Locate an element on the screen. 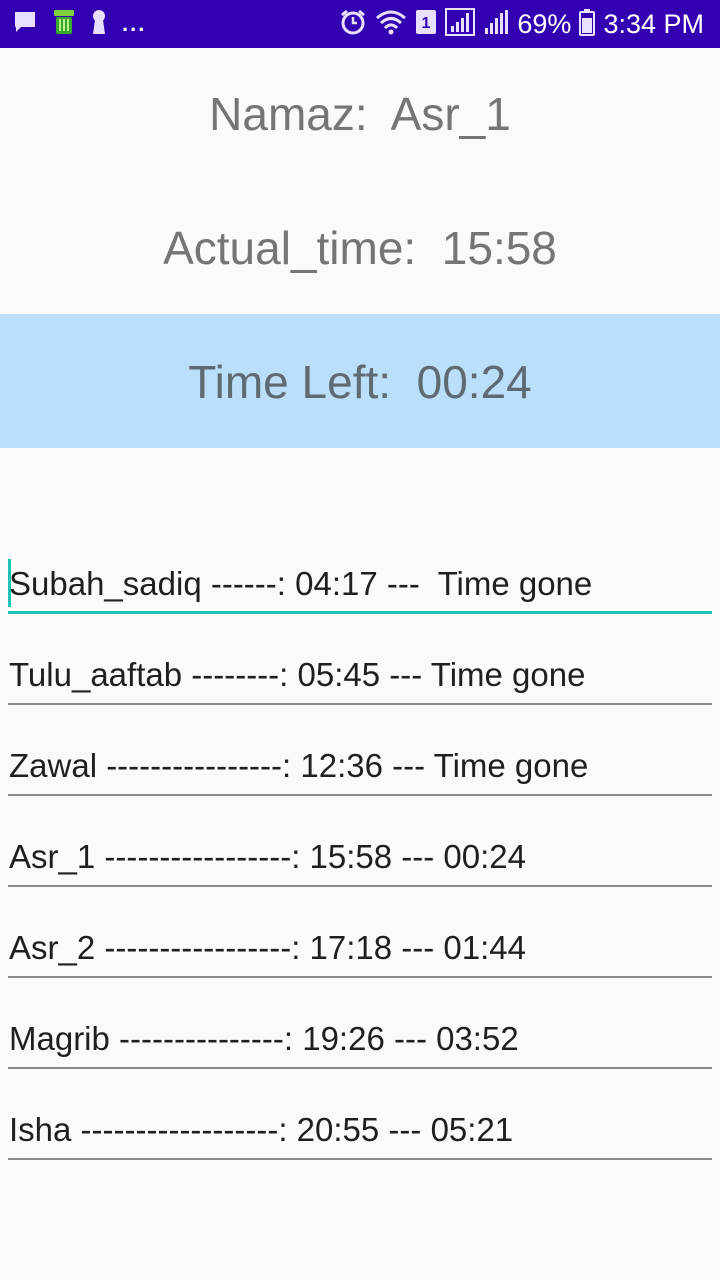 The image size is (720, 1280). battery-percent: 69% is located at coordinates (544, 24).